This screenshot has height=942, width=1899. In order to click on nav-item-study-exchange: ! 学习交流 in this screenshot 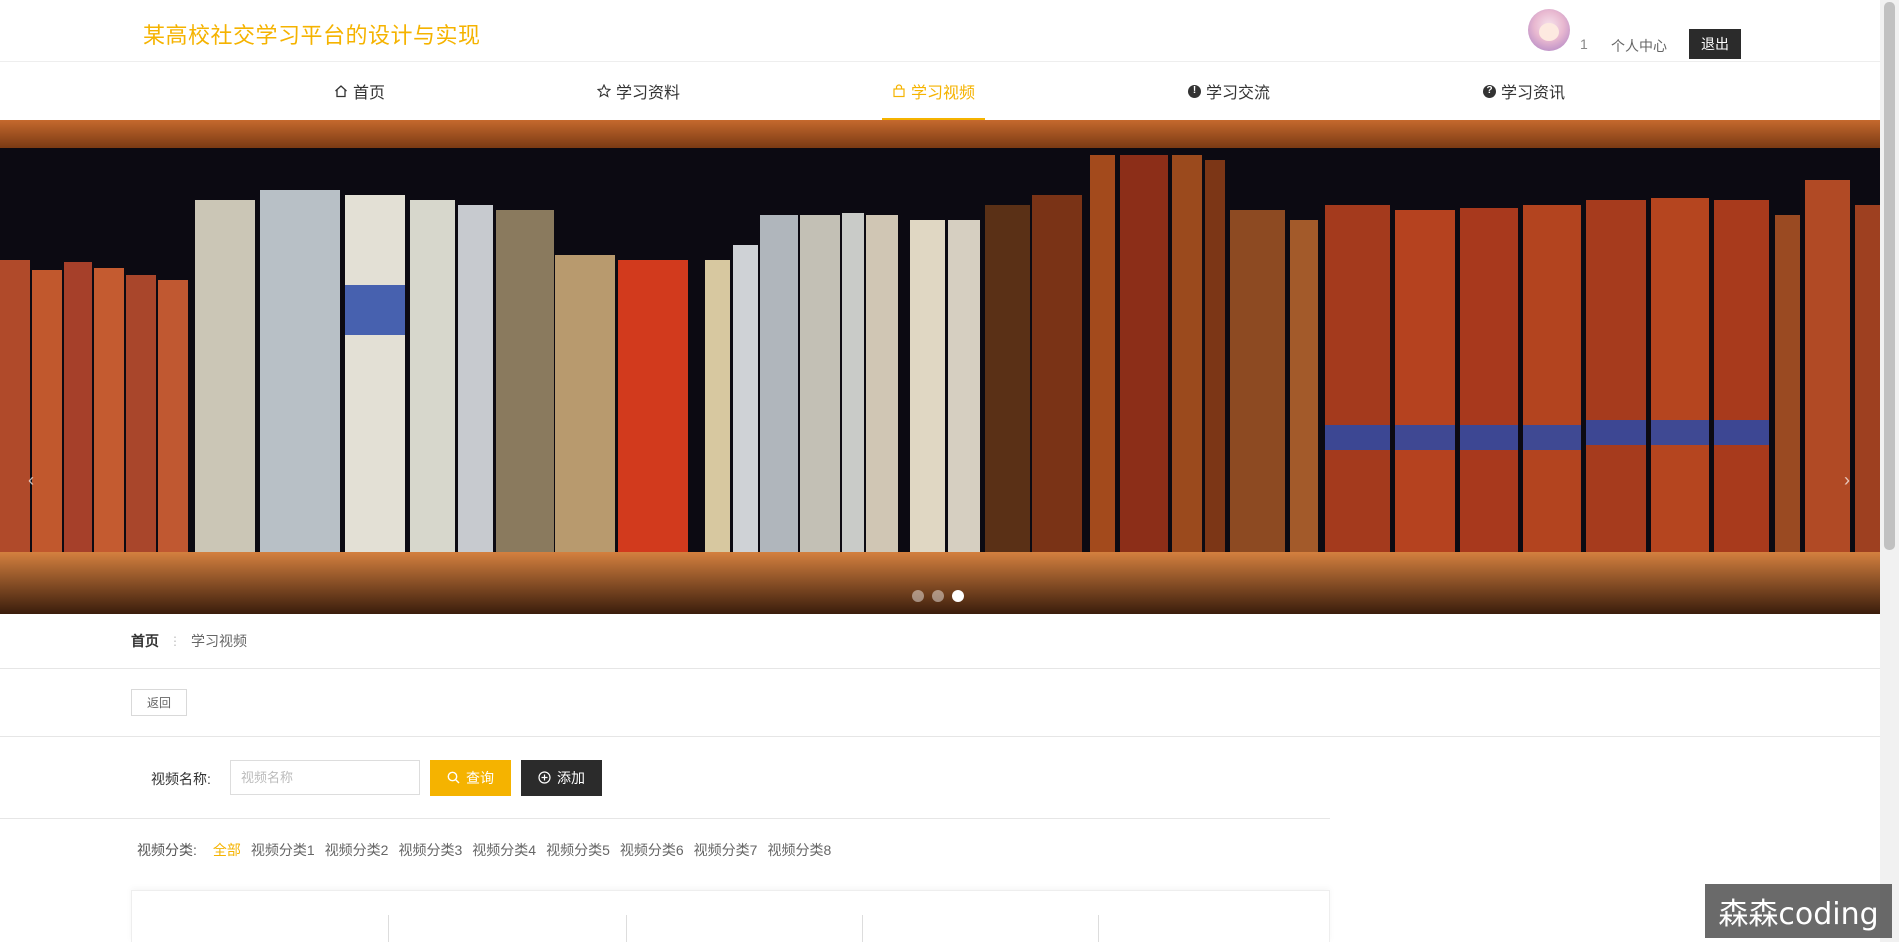, I will do `click(1229, 91)`.